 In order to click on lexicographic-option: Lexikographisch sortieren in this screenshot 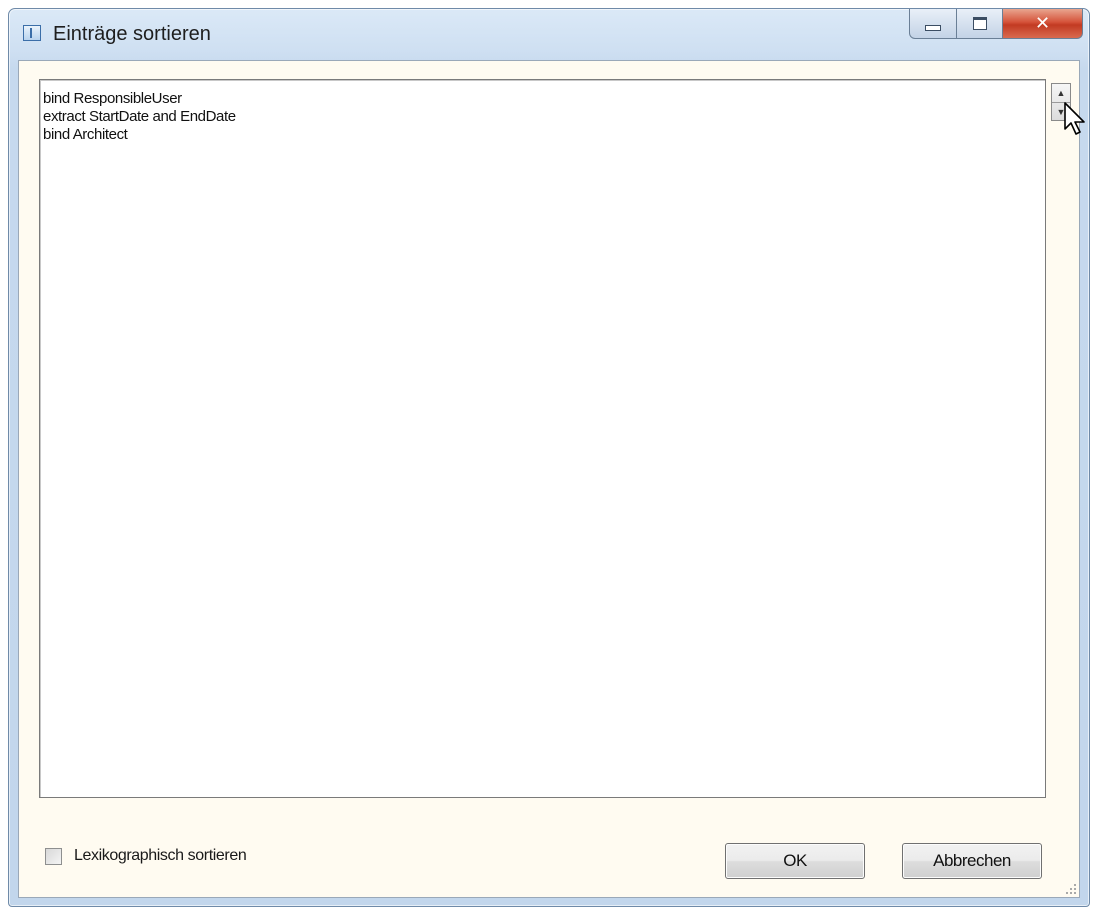, I will do `click(146, 856)`.